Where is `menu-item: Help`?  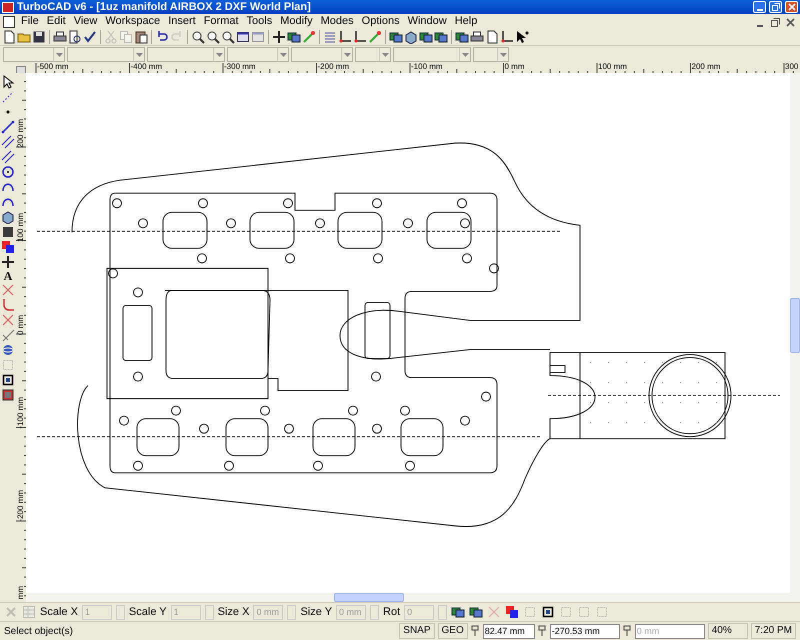
menu-item: Help is located at coordinates (466, 21).